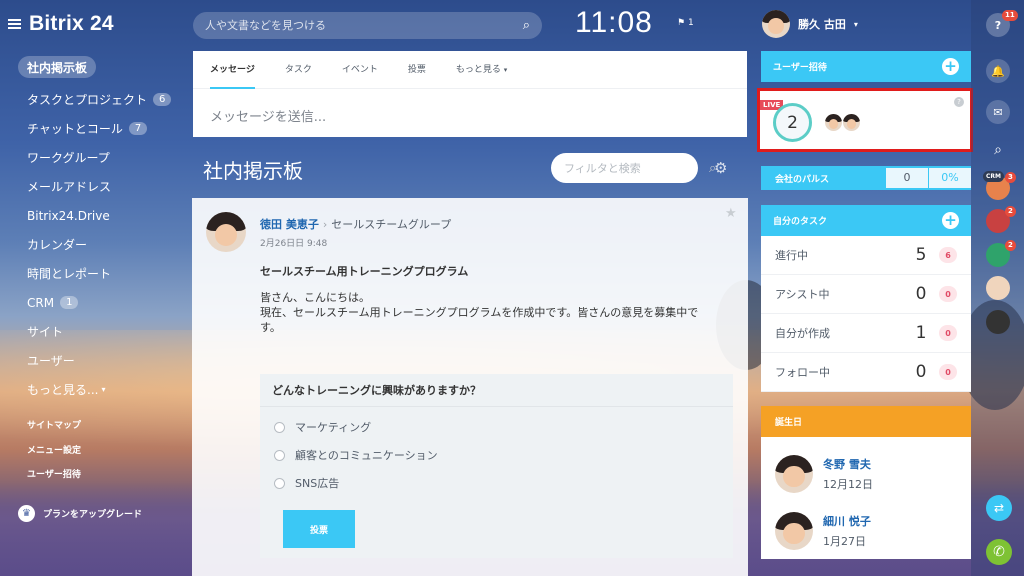  I want to click on feed-filter: ⌕, so click(633, 168).